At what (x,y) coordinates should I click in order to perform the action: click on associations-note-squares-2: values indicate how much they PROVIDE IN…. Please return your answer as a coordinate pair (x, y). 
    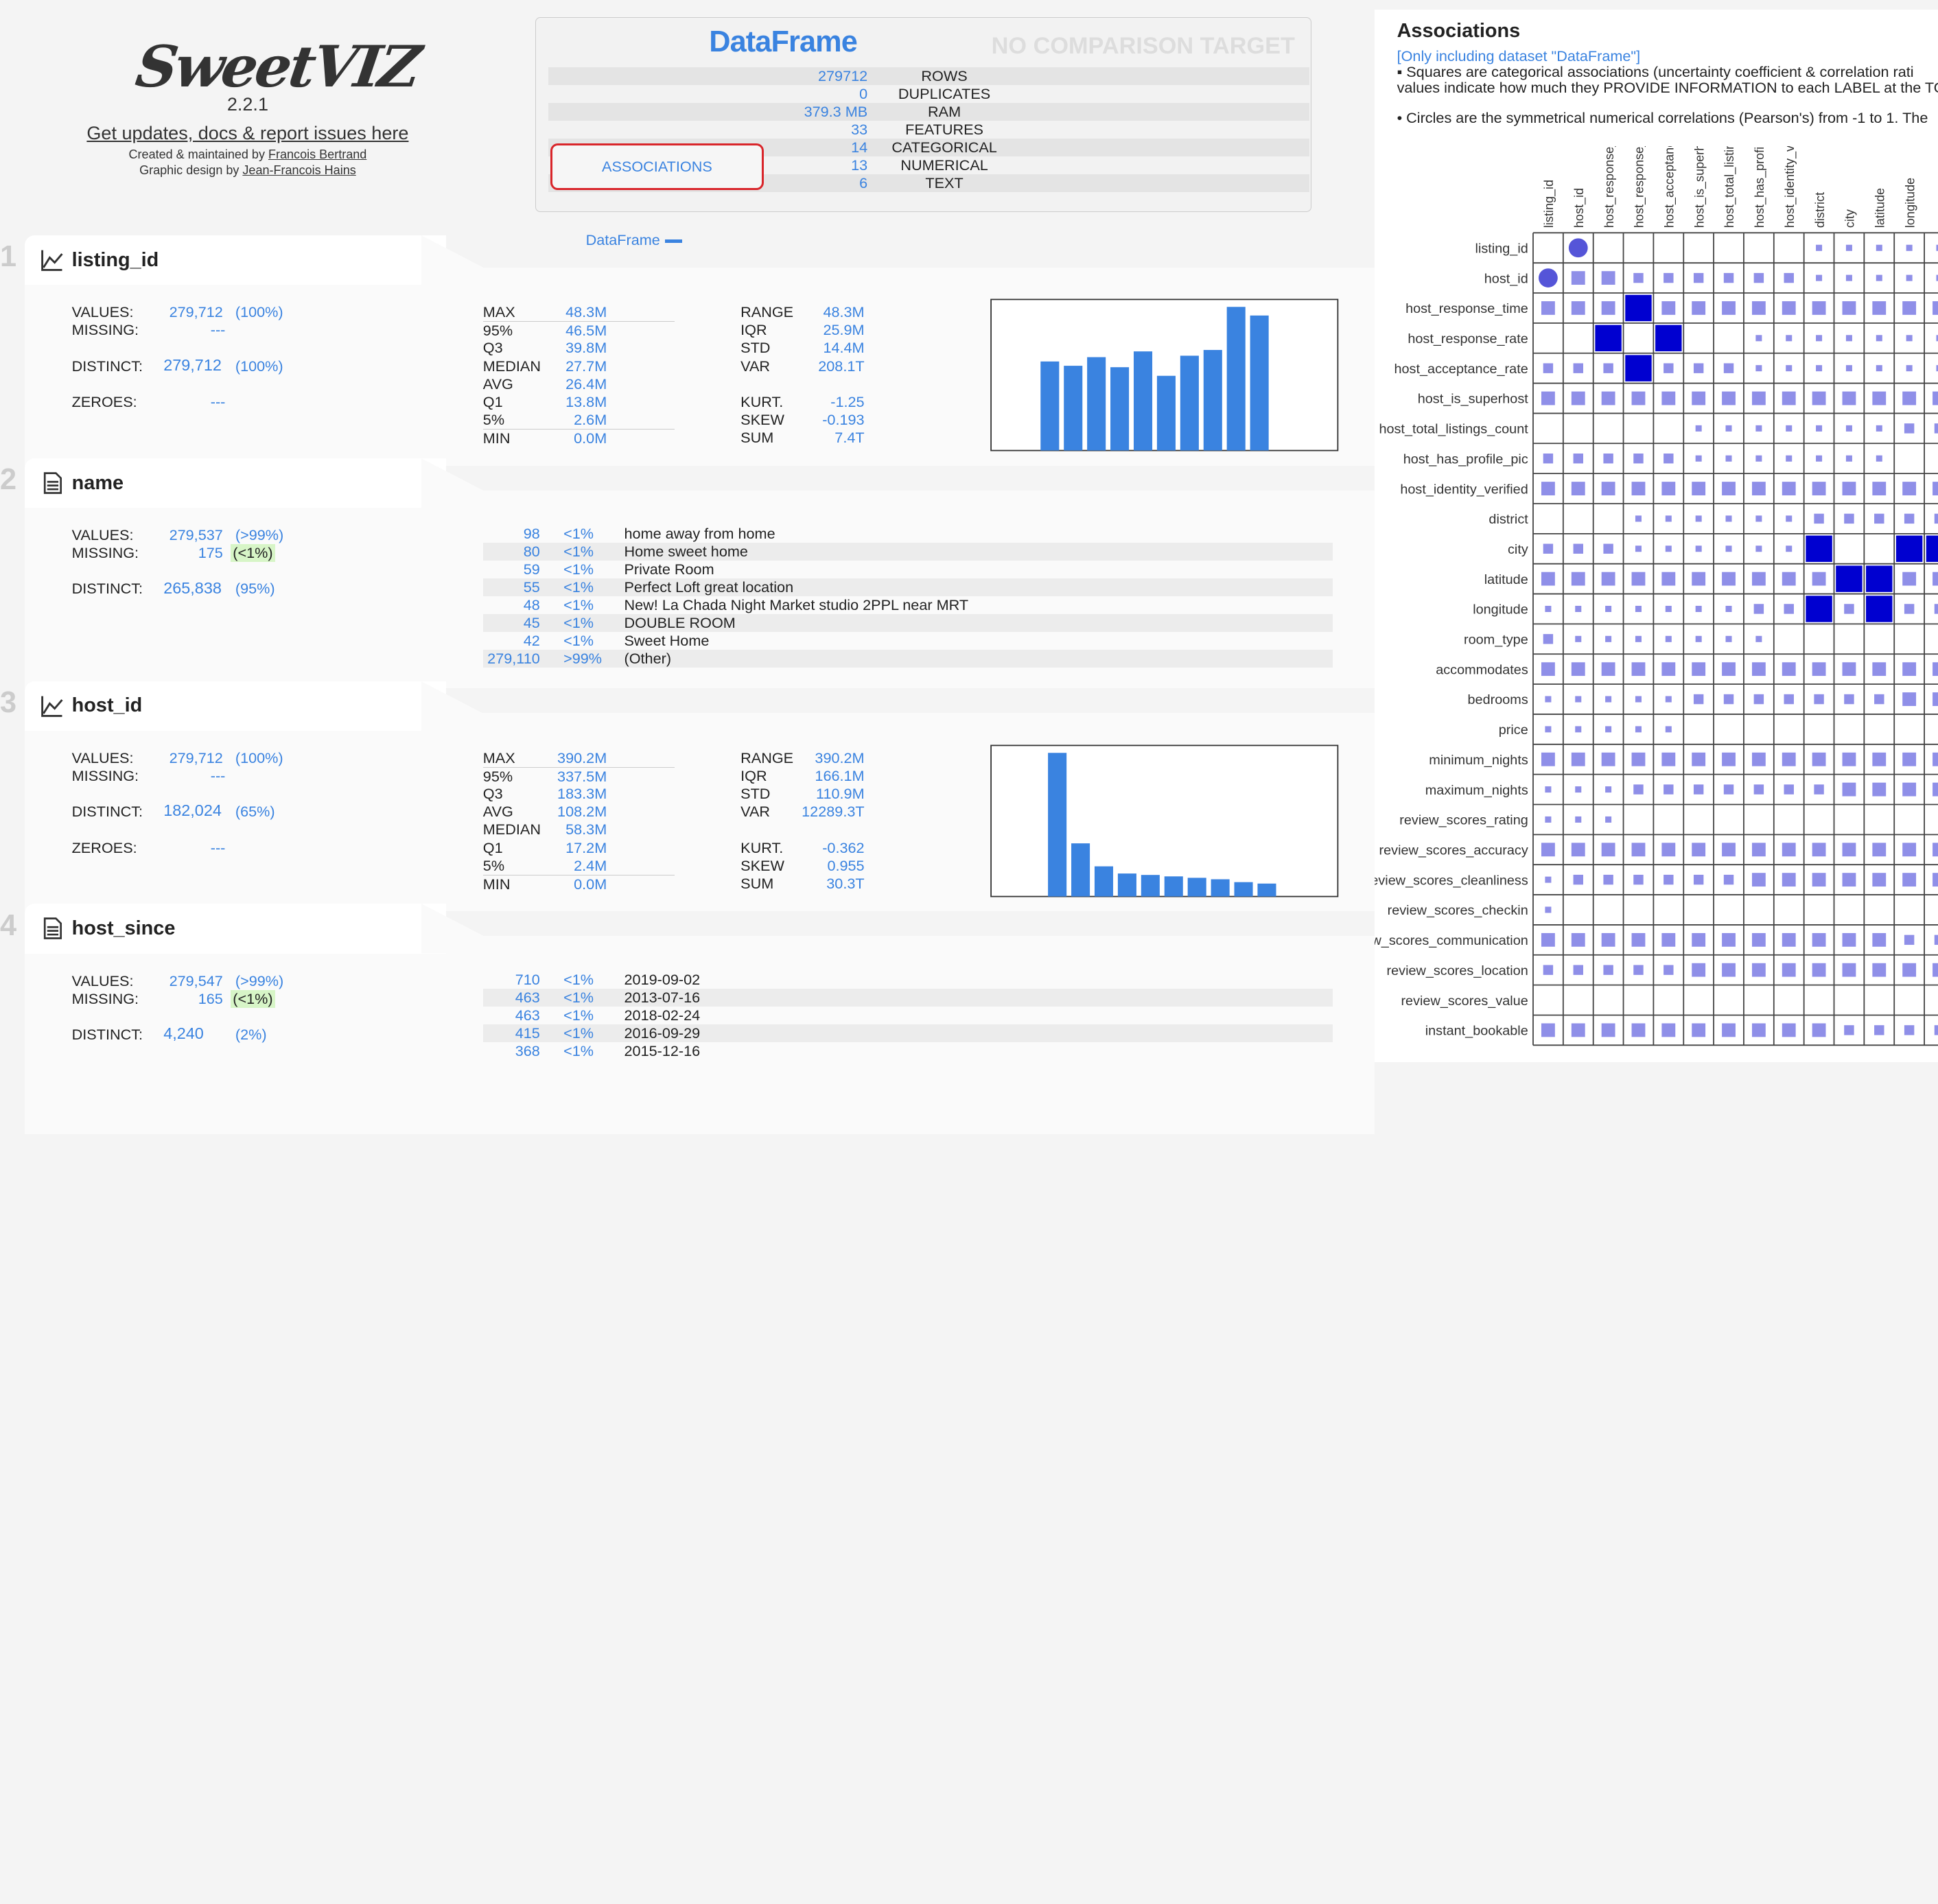
    Looking at the image, I should click on (1668, 88).